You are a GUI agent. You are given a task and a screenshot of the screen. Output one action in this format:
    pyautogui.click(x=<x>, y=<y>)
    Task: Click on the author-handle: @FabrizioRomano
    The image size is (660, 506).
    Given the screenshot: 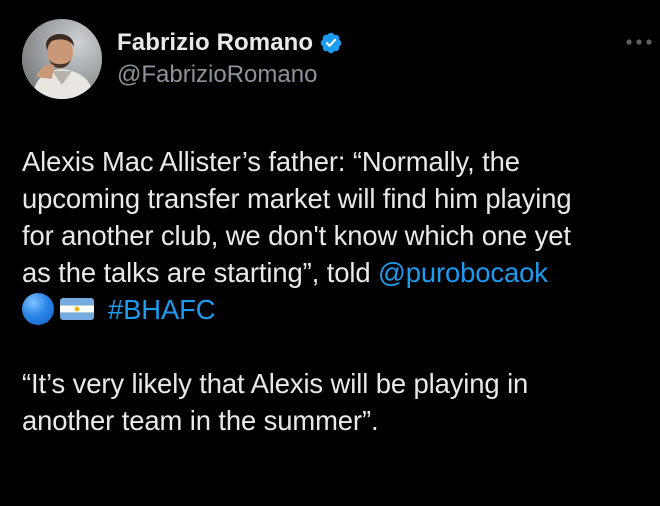 What is the action you would take?
    pyautogui.click(x=217, y=75)
    